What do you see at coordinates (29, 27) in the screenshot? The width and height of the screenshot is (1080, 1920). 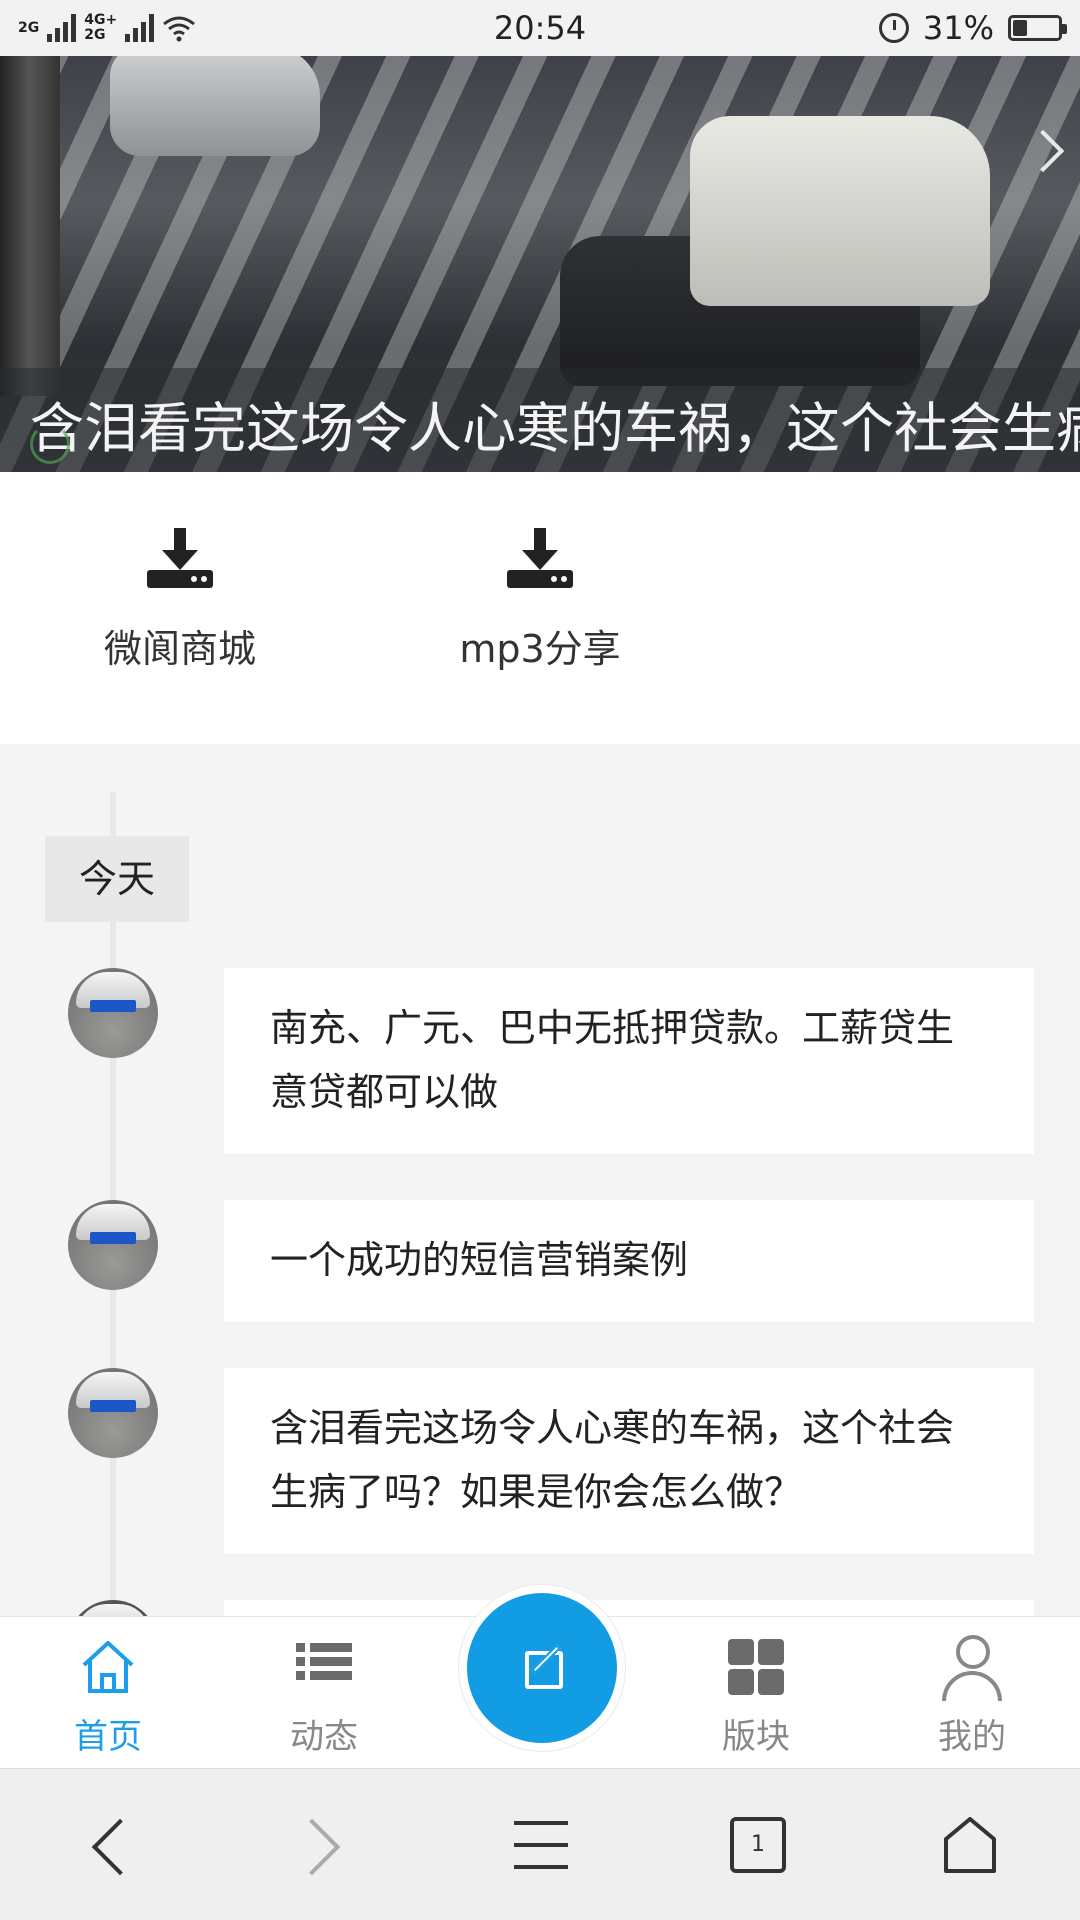 I see `network-1: 2G` at bounding box center [29, 27].